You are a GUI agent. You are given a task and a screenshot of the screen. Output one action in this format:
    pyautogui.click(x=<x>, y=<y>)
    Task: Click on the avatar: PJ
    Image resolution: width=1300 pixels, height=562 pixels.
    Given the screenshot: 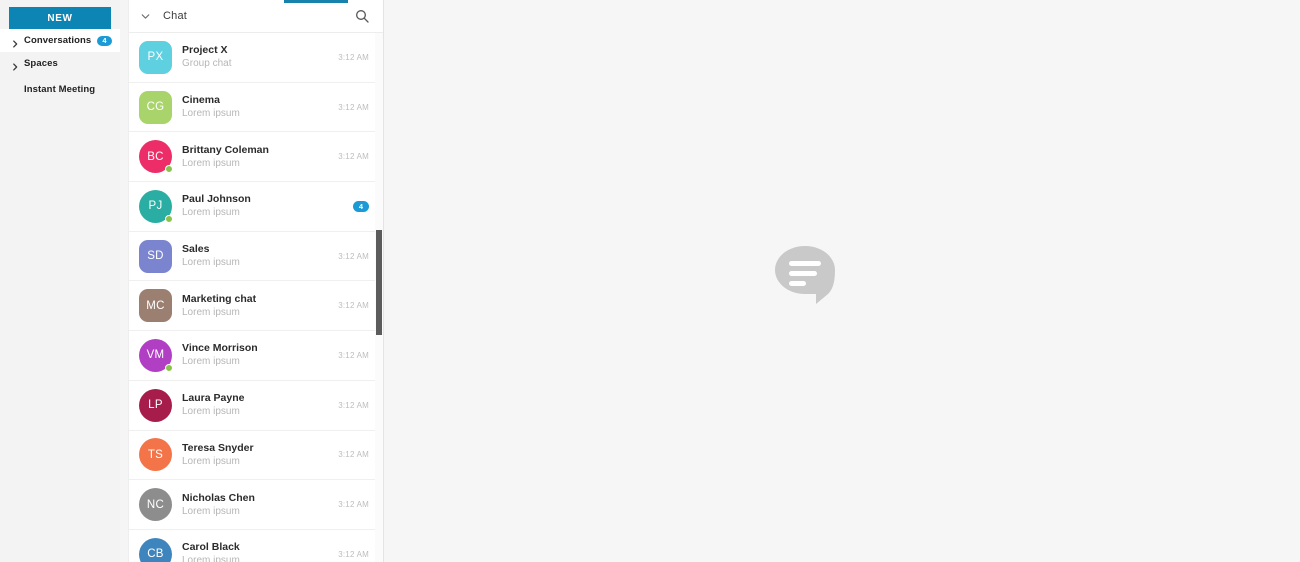 What is the action you would take?
    pyautogui.click(x=156, y=206)
    